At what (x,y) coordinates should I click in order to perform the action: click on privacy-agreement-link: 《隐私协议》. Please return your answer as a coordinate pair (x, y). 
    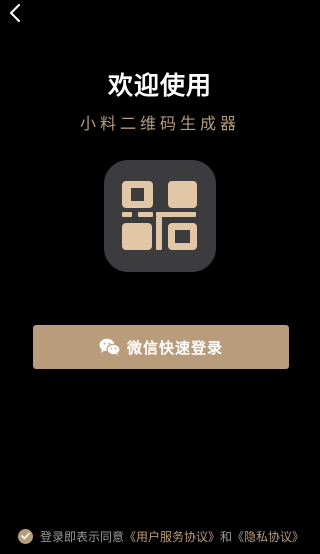
    Looking at the image, I should click on (268, 536).